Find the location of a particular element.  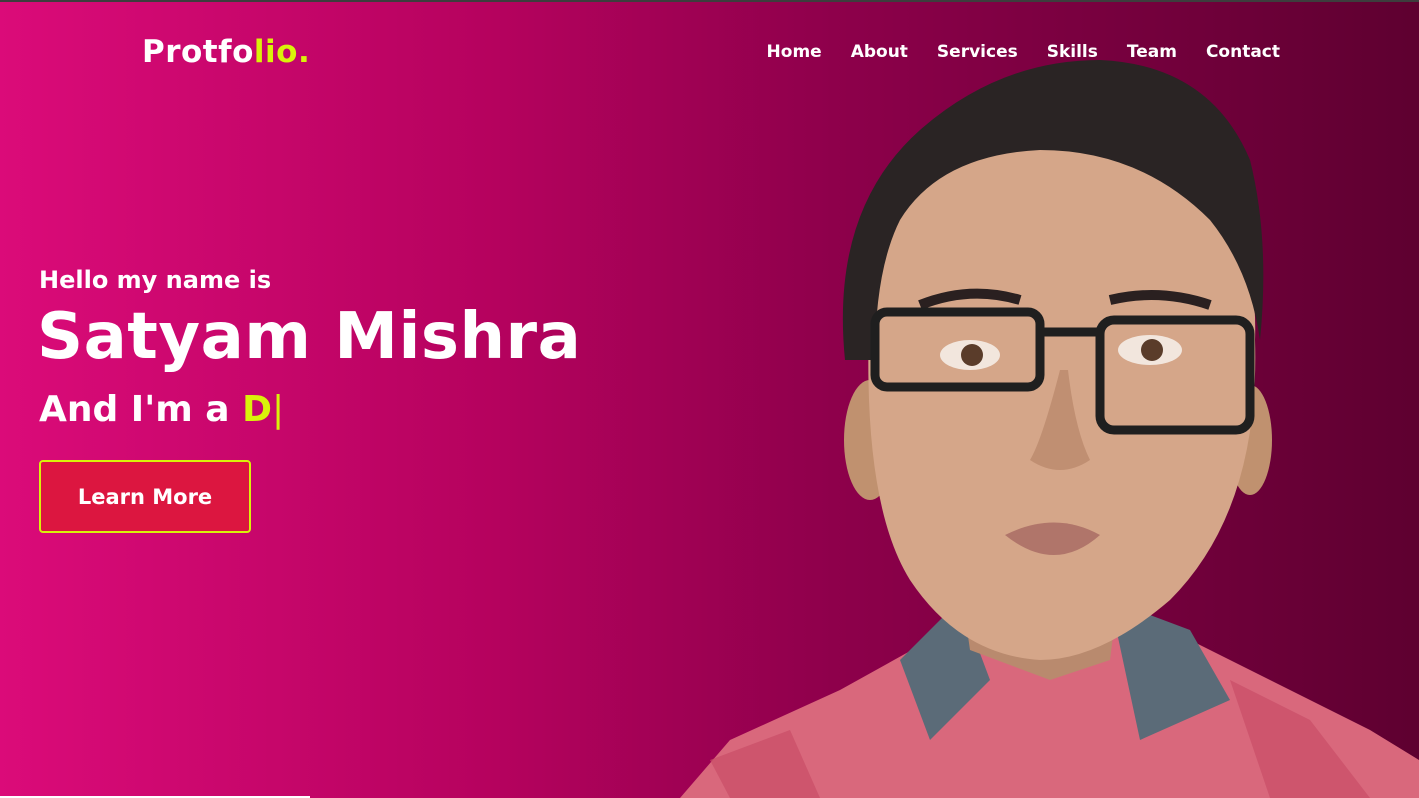

site-logo: Protfolio. is located at coordinates (226, 52).